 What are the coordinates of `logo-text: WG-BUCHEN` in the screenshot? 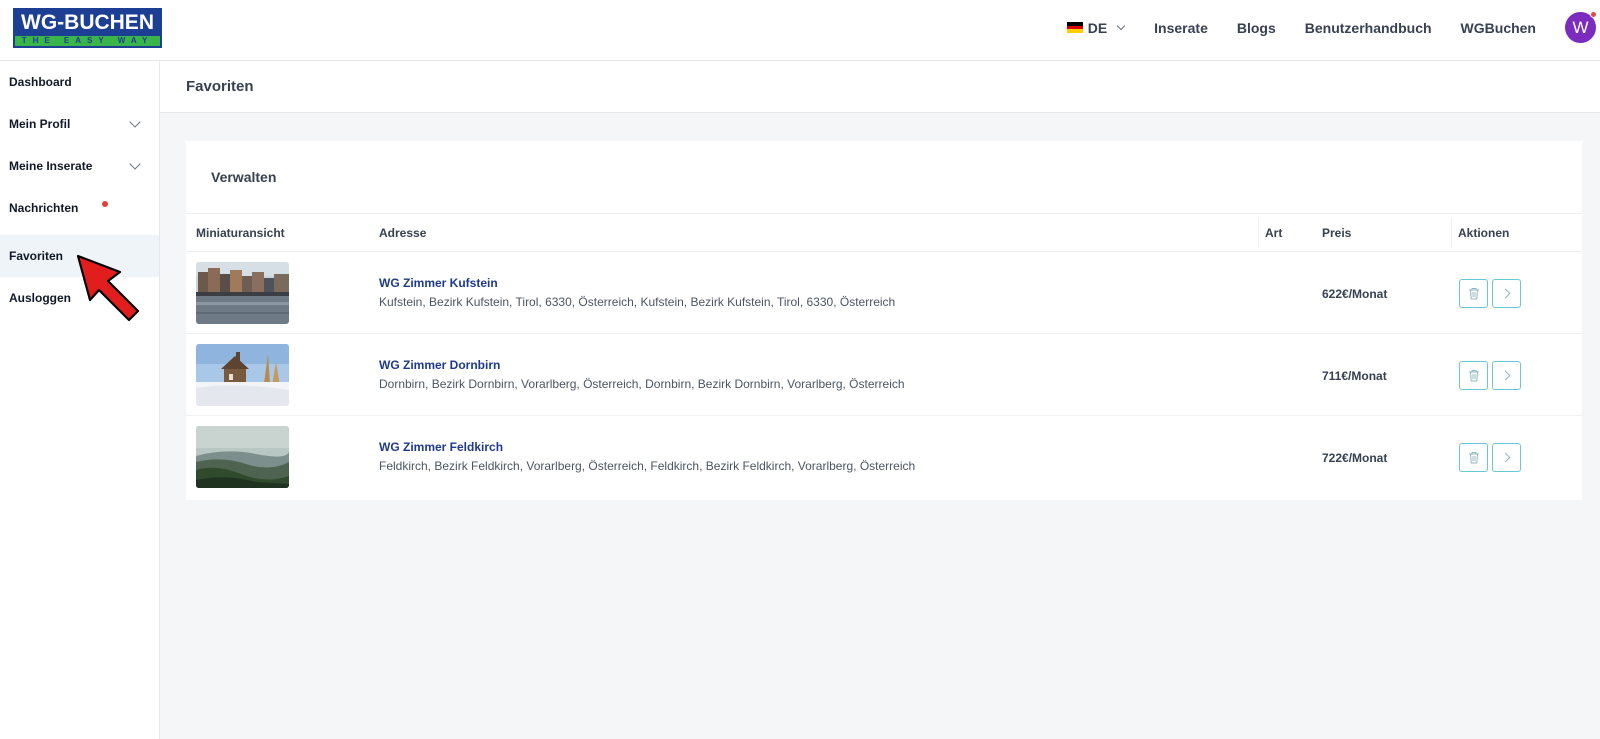 It's located at (87, 23).